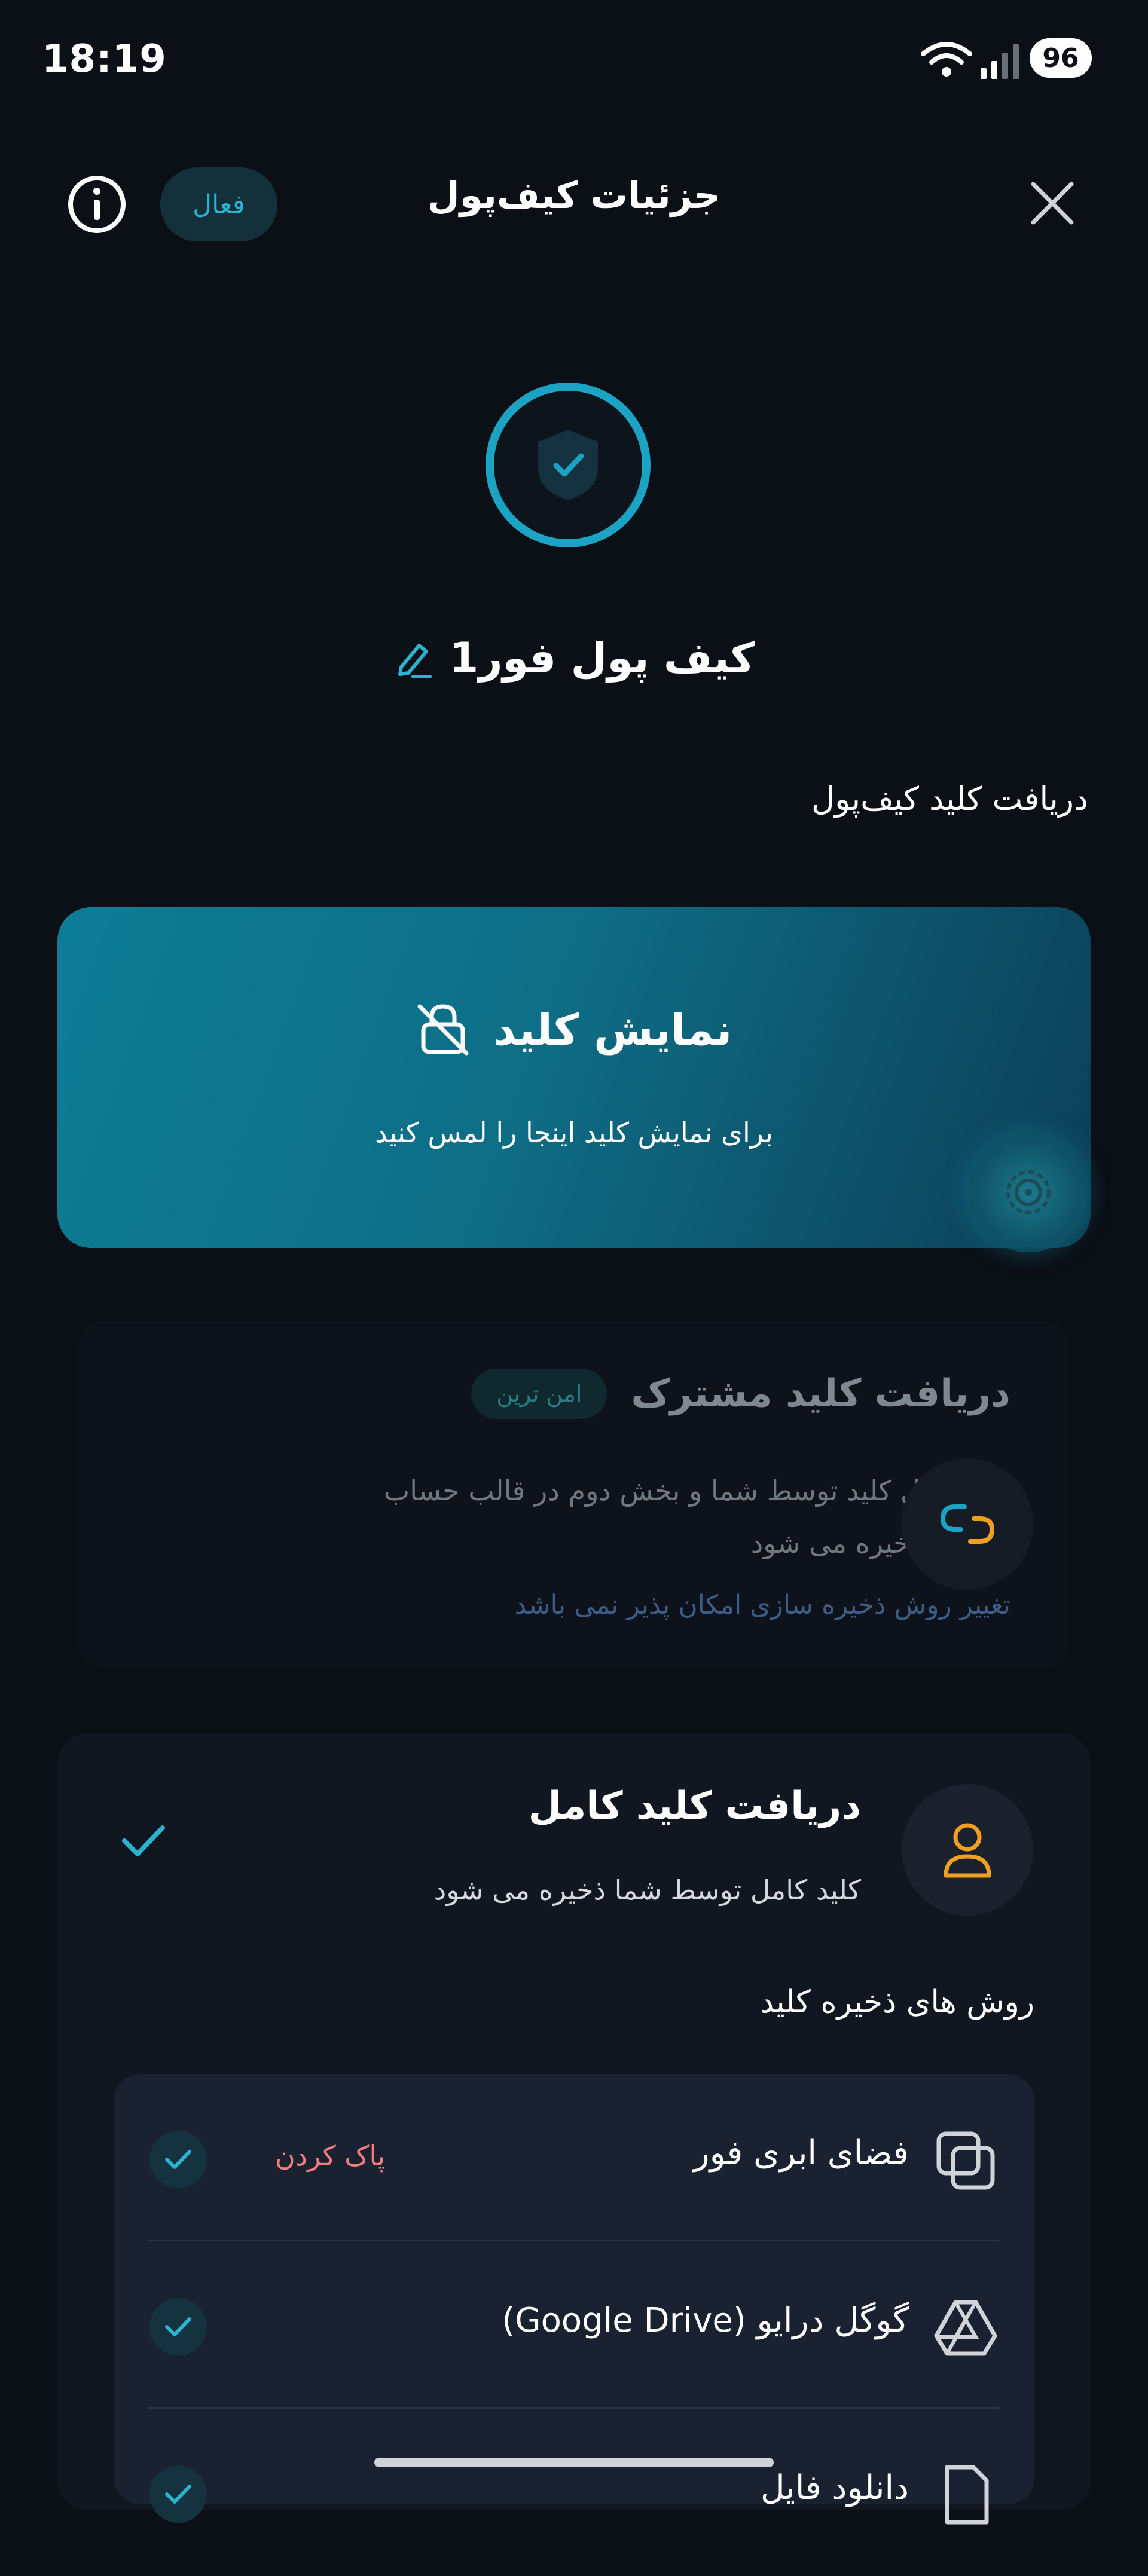  Describe the element at coordinates (443, 1030) in the screenshot. I see `lock-hidden-icon` at that location.